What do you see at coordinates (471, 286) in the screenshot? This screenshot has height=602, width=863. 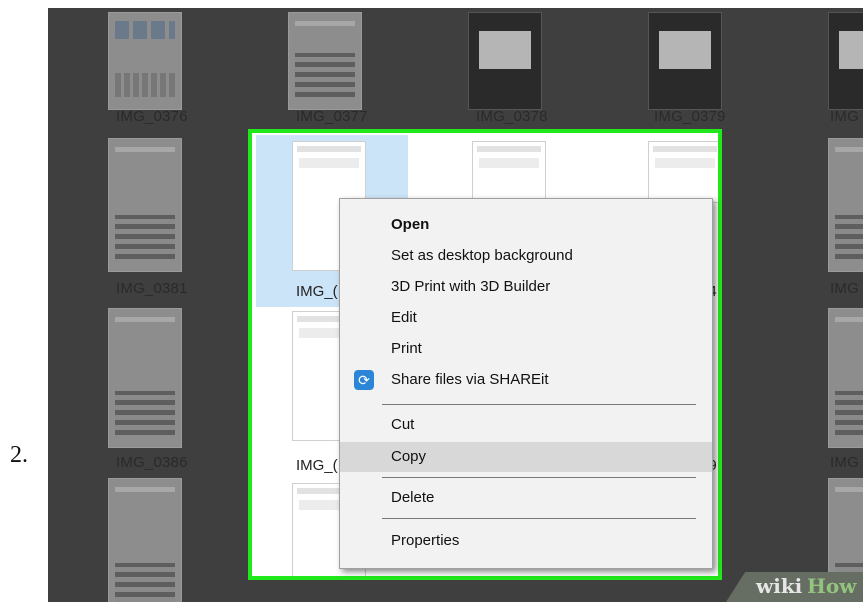 I see `menu-item-label: 3D Print with 3D Builder` at bounding box center [471, 286].